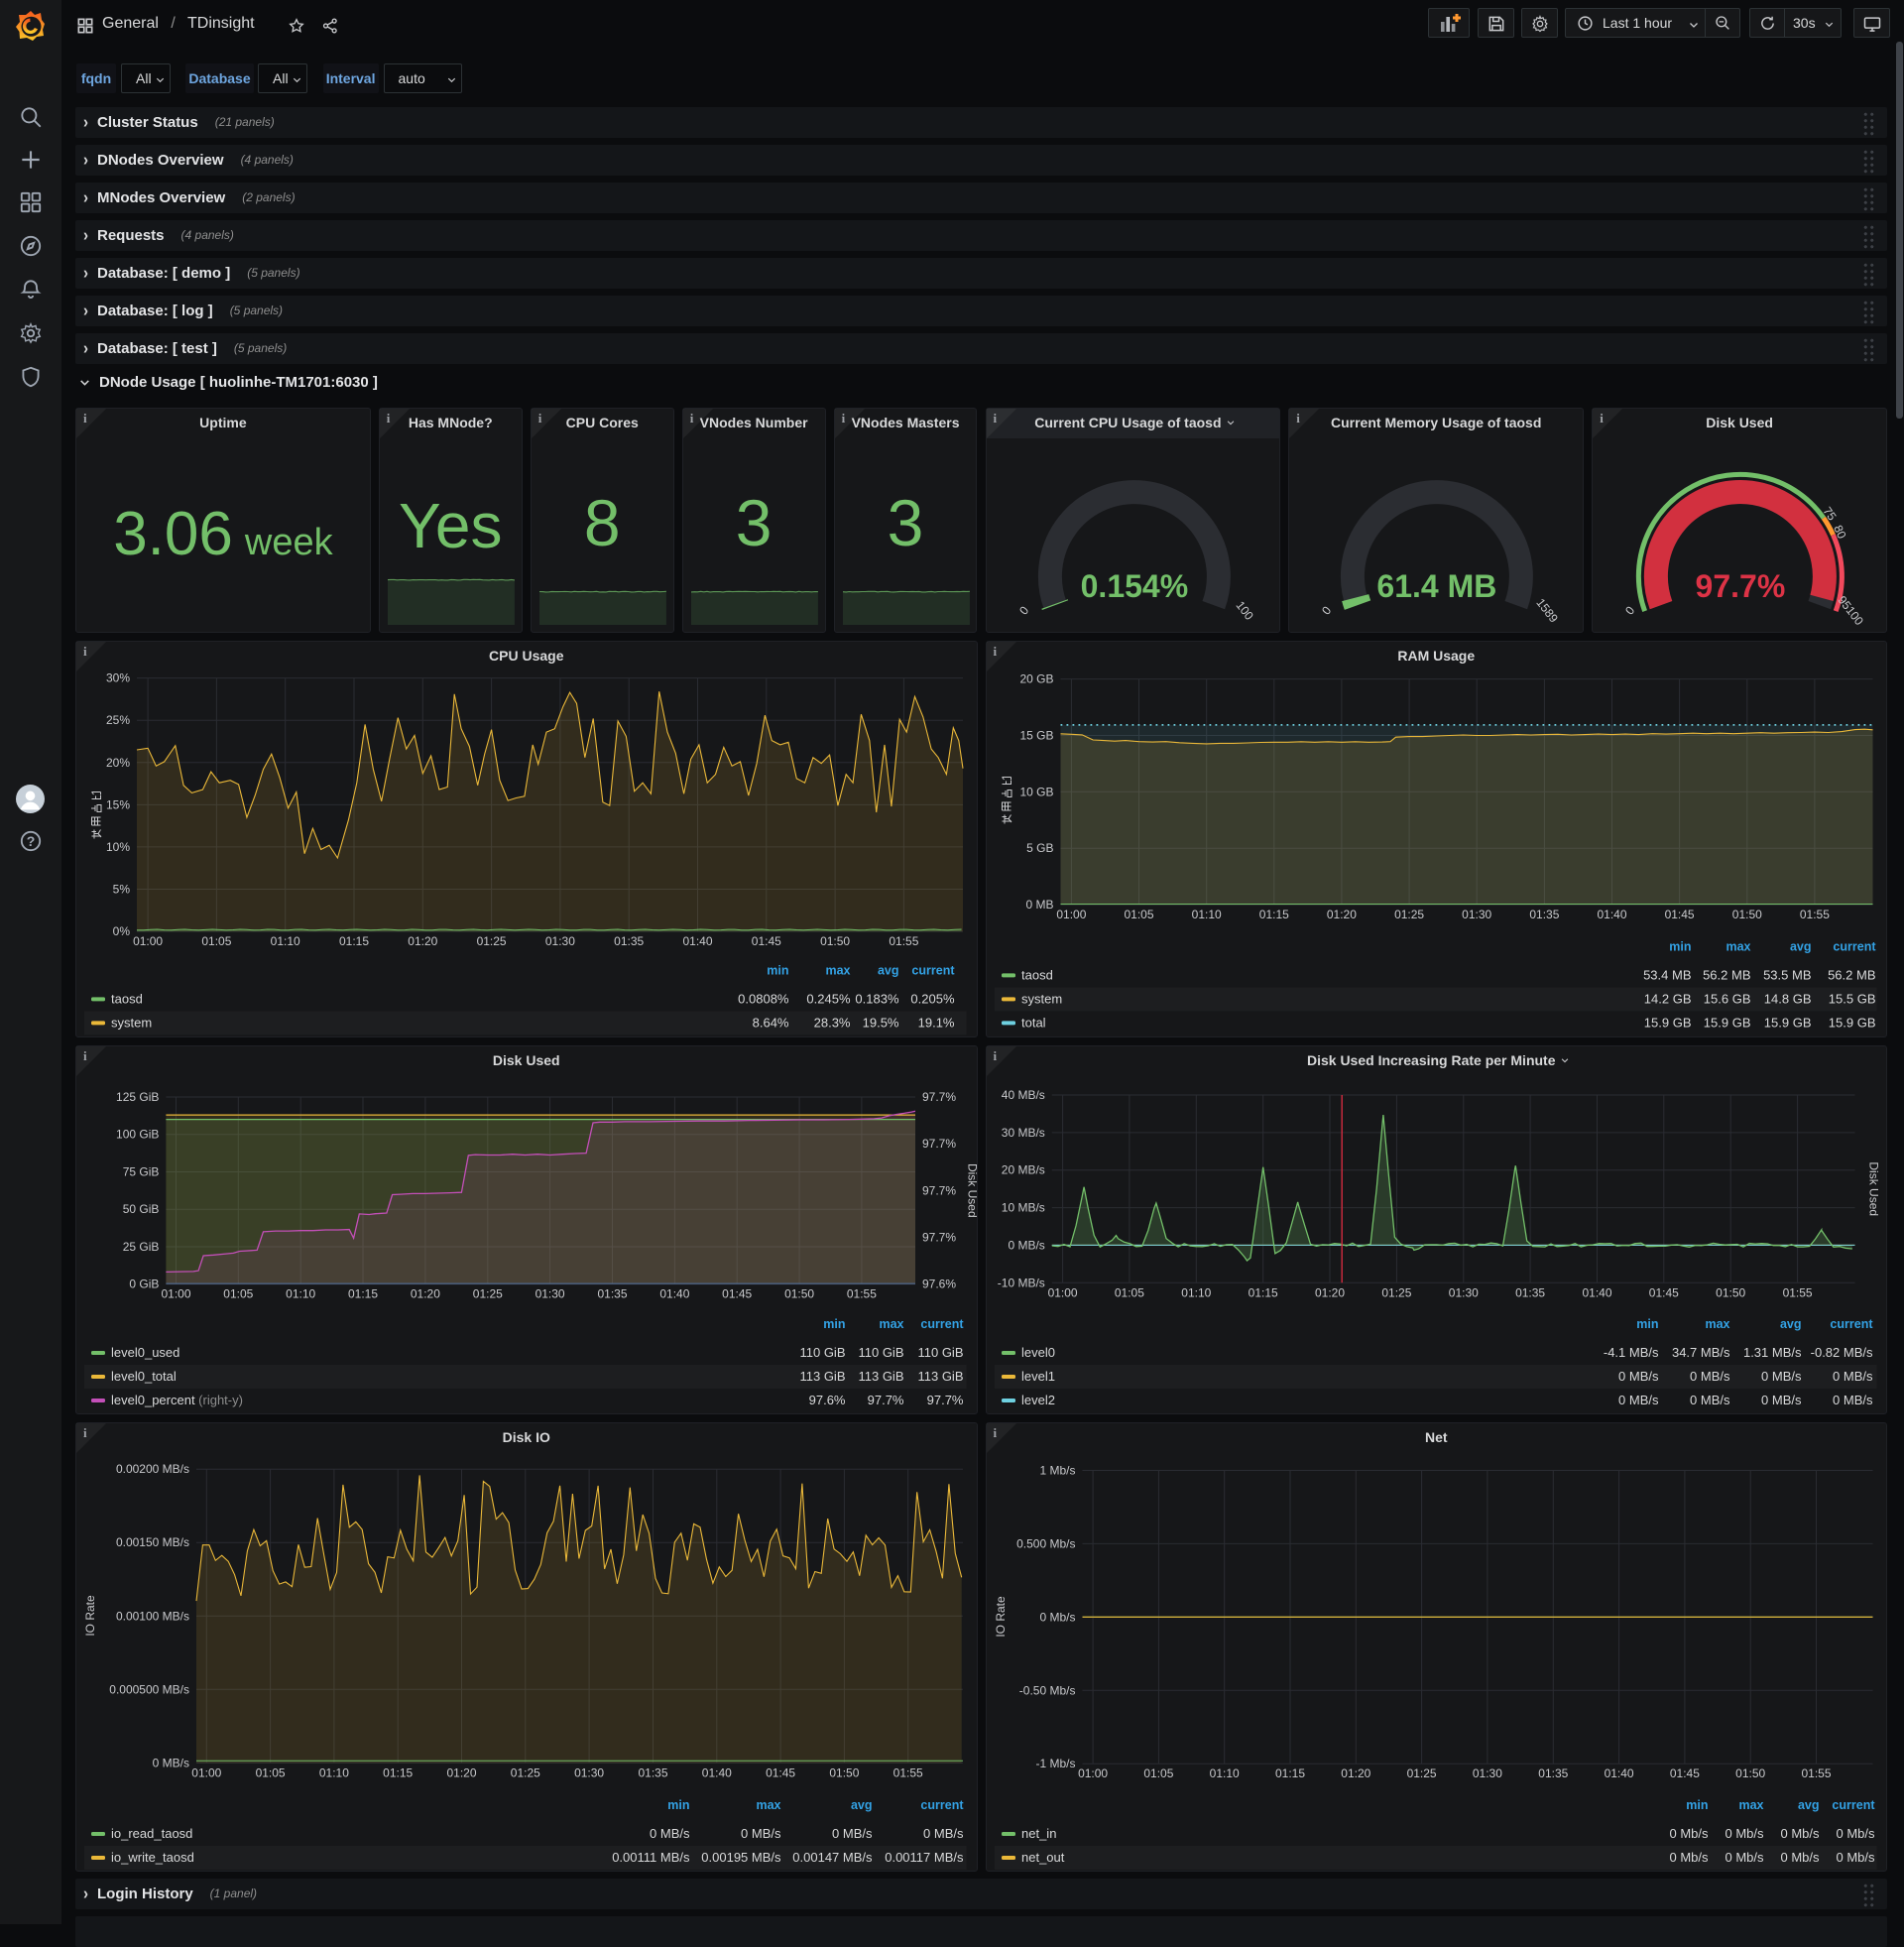 This screenshot has height=1947, width=1904. What do you see at coordinates (131, 1023) in the screenshot?
I see `svg-text: system` at bounding box center [131, 1023].